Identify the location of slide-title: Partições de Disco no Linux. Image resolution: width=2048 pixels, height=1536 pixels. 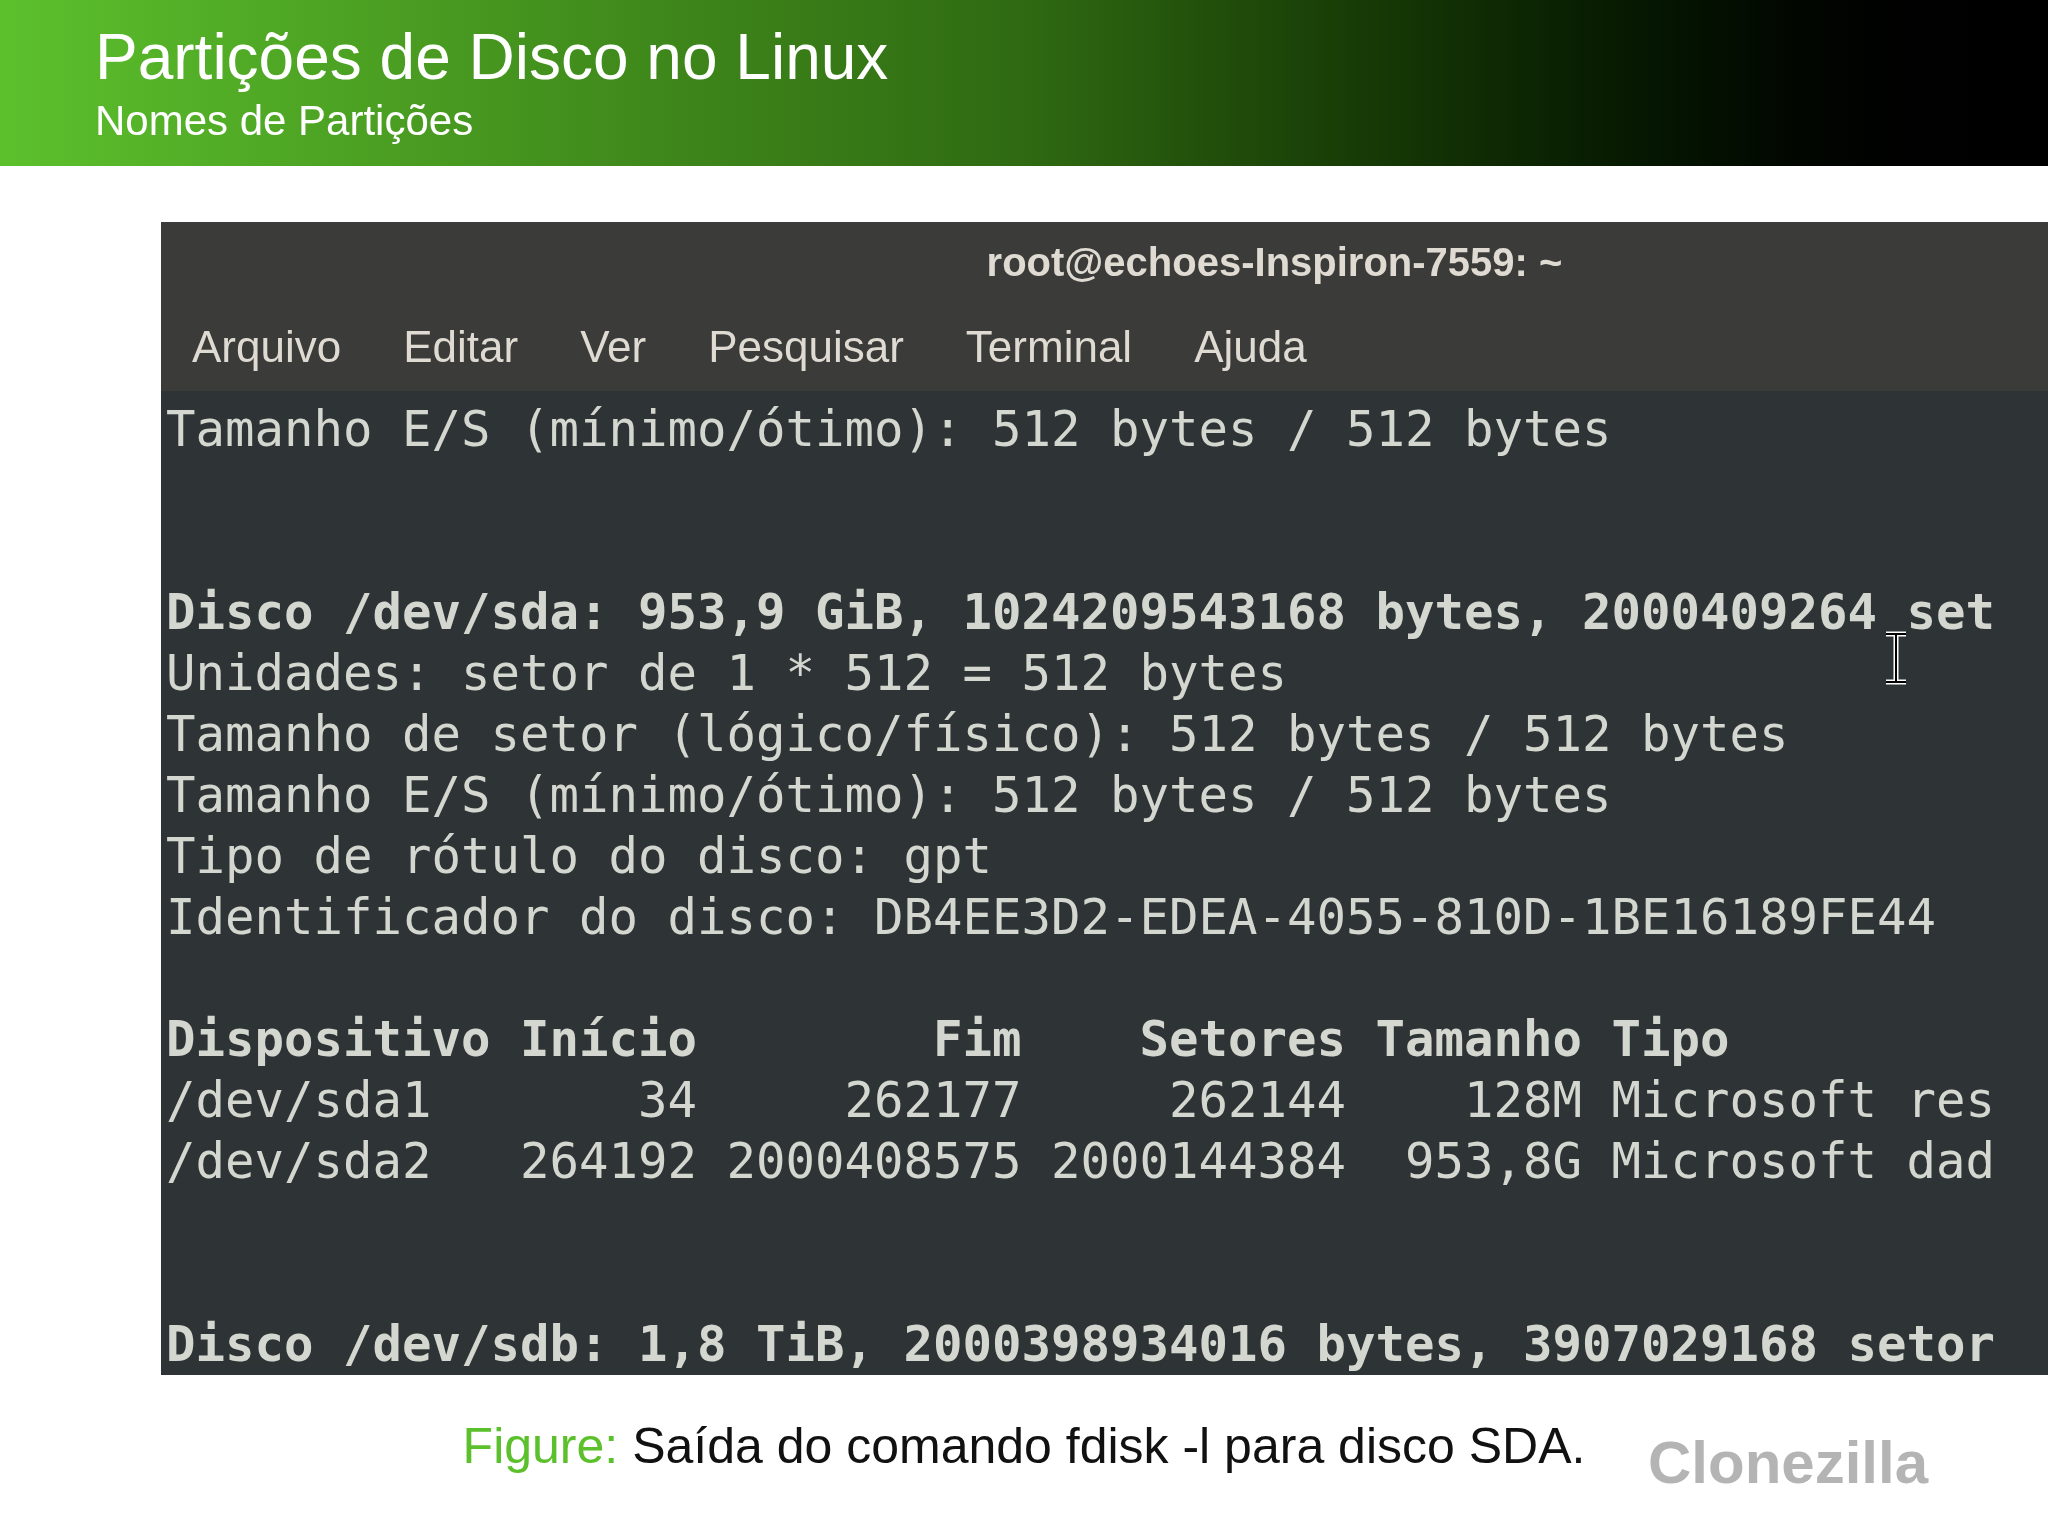
(492, 57).